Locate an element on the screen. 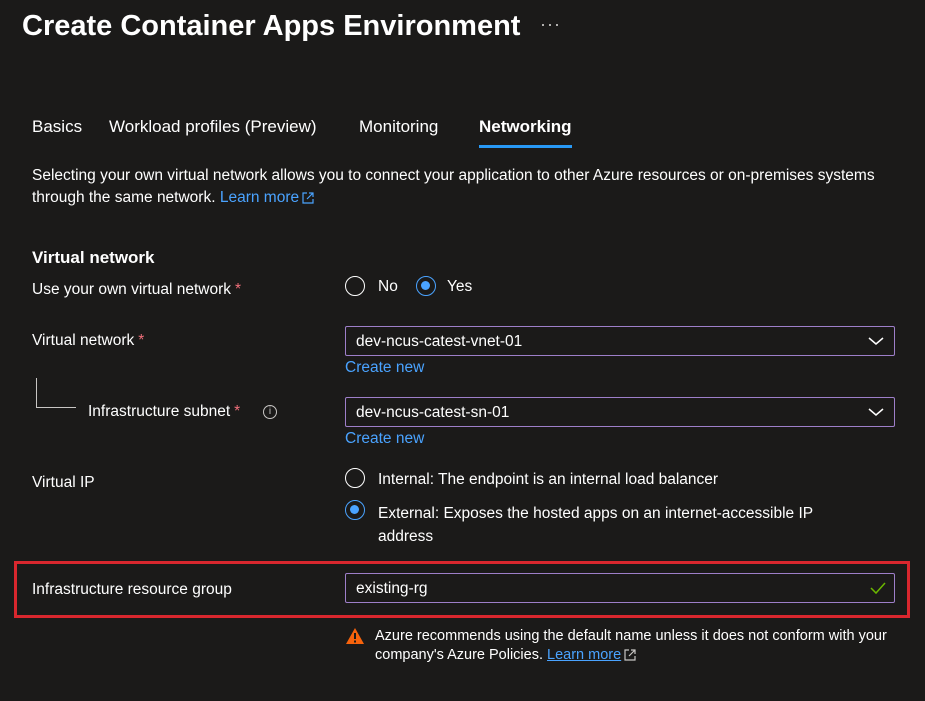  infrastructure-rg-label: Infrastructure resource group is located at coordinates (132, 589).